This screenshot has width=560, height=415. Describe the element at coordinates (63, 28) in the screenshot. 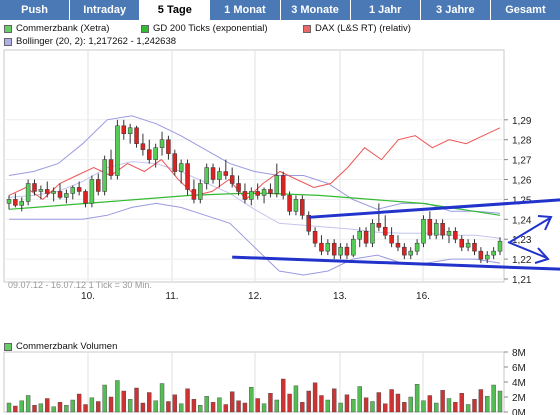

I see `legend-label-commerzbank: Commerzbank (Xetra)` at that location.